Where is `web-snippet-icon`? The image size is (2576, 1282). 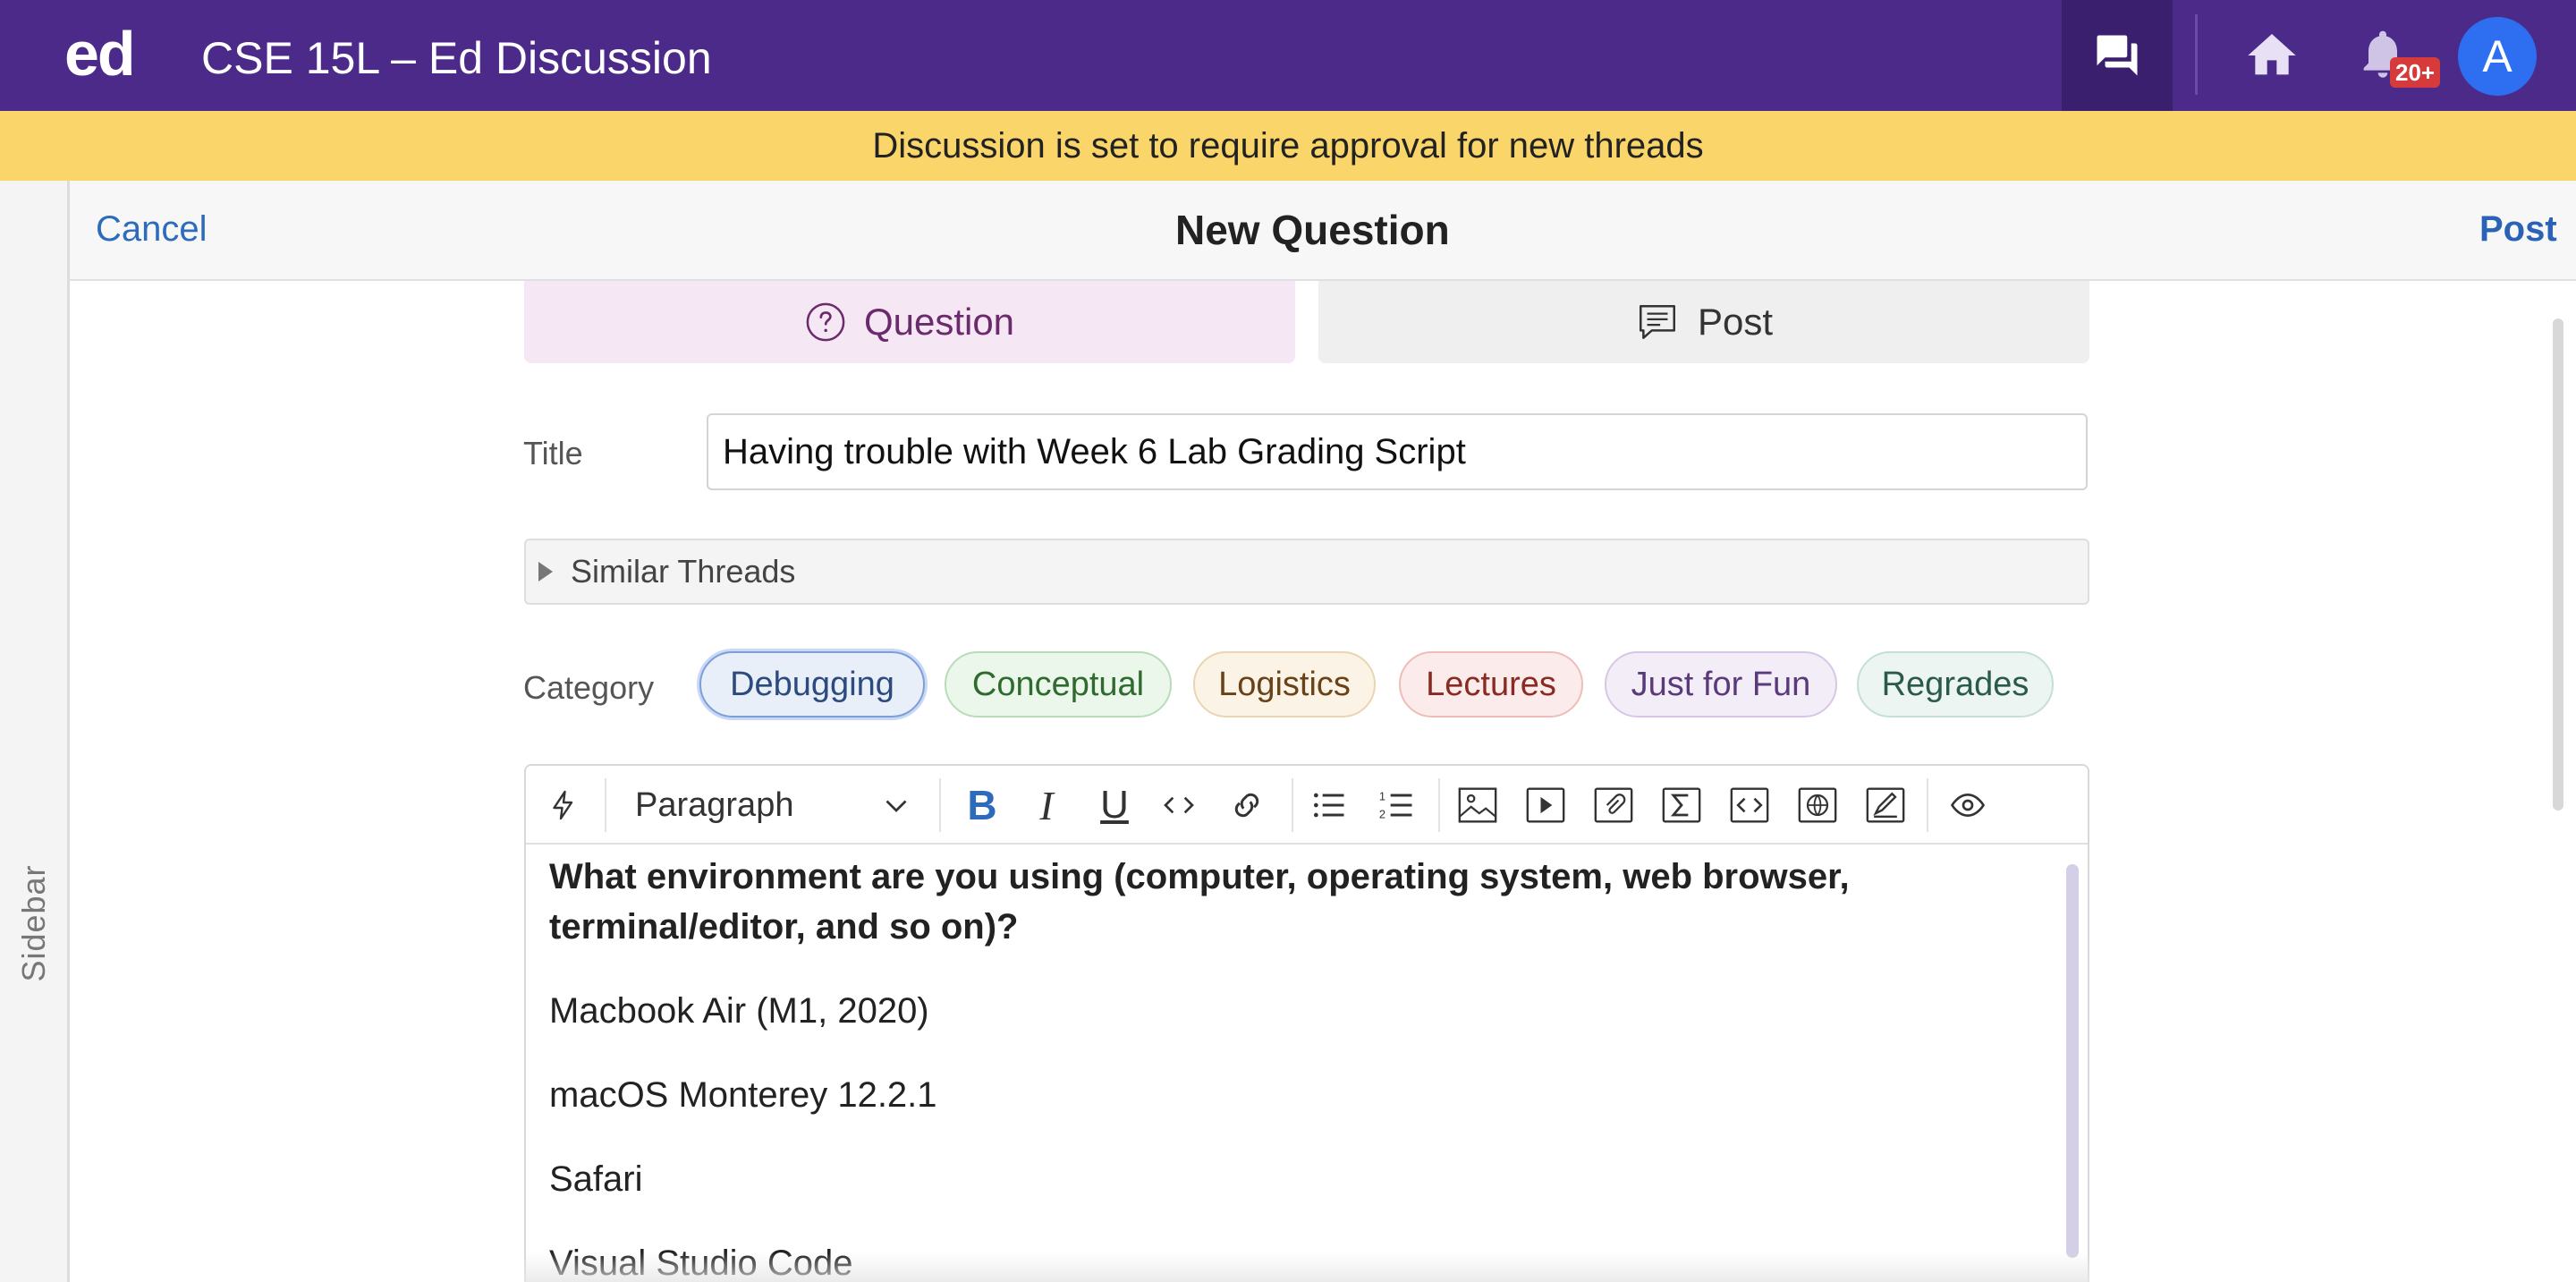 web-snippet-icon is located at coordinates (1817, 805).